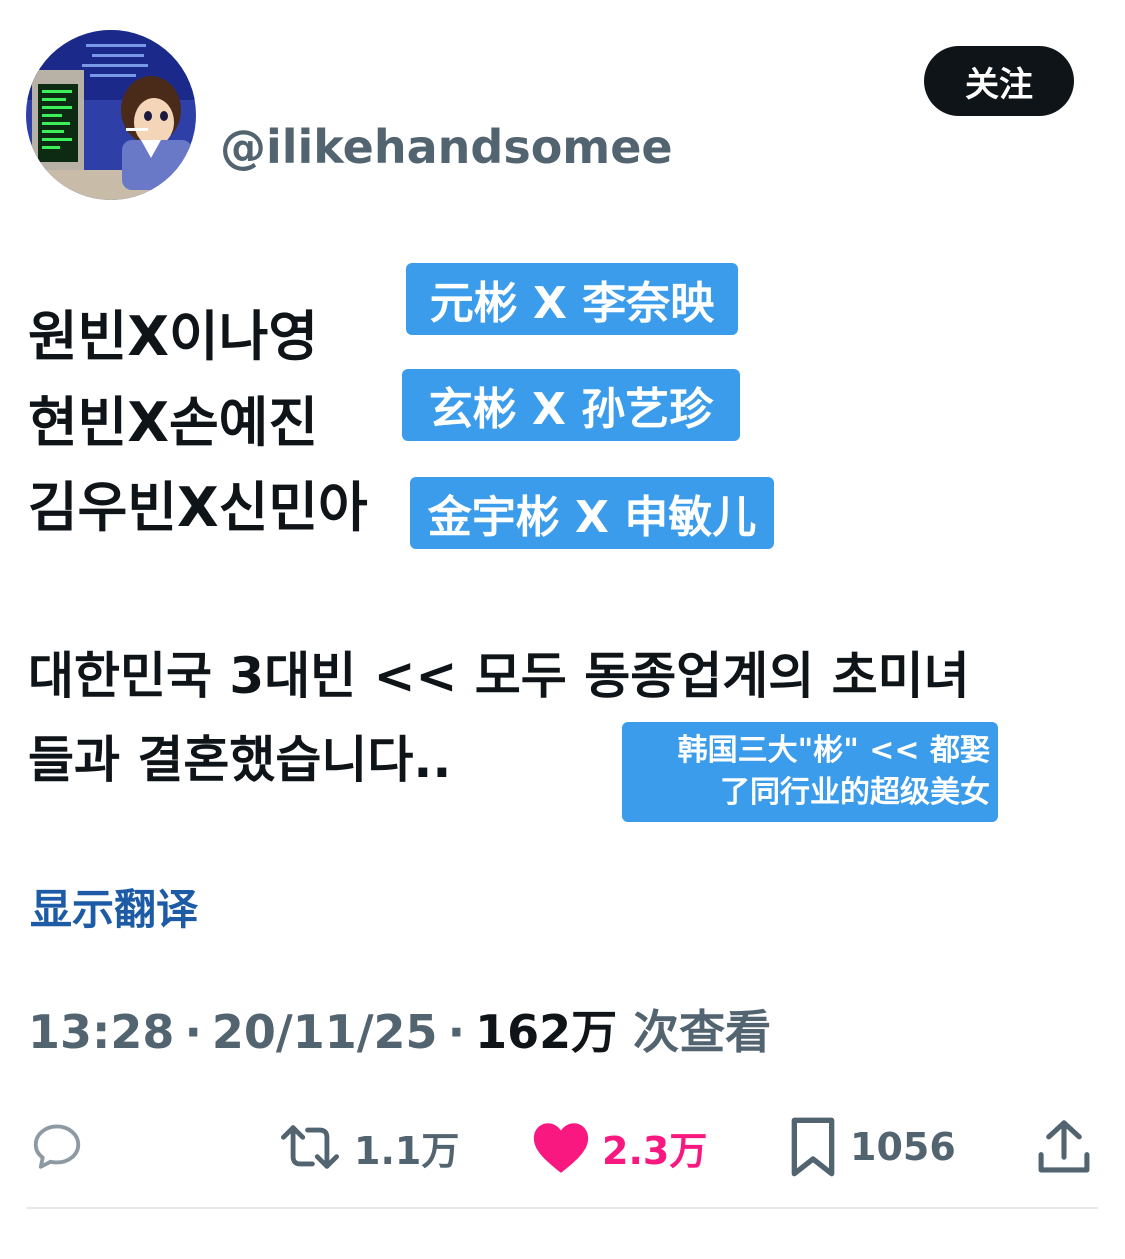 The width and height of the screenshot is (1125, 1259). Describe the element at coordinates (198, 507) in the screenshot. I see `tweet-line-3: 김우빈X신민아` at that location.